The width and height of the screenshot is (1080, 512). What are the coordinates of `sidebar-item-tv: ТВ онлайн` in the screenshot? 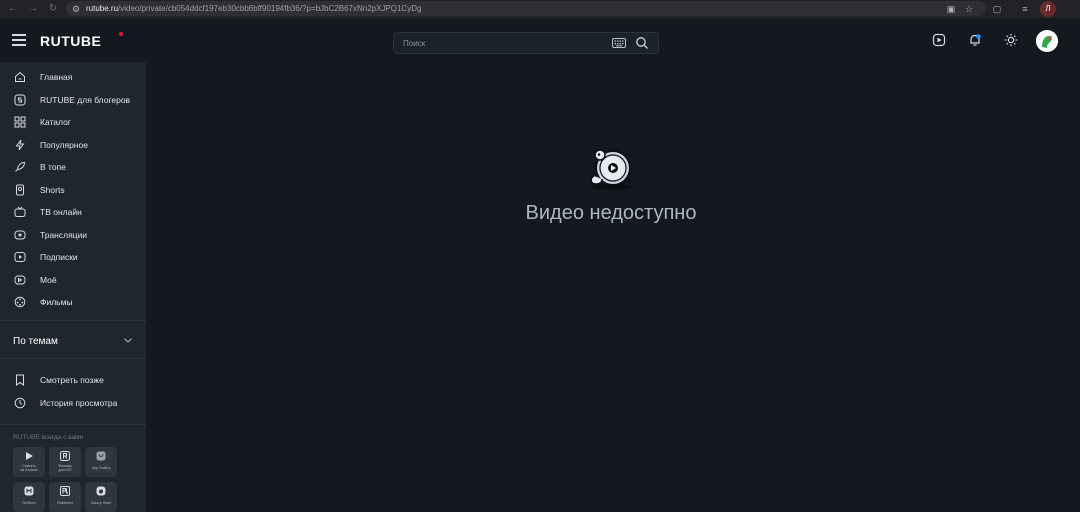 It's located at (73, 212).